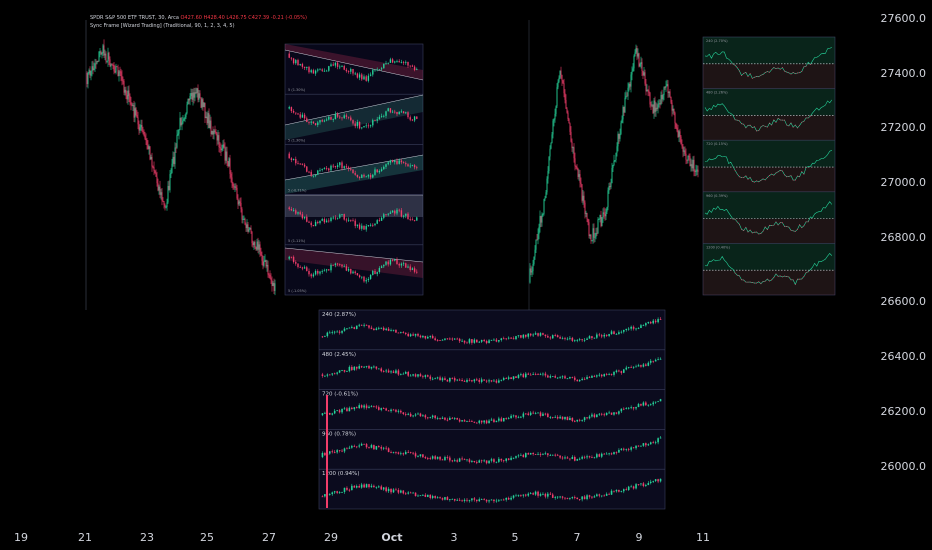 The height and width of the screenshot is (550, 932). I want to click on time-tick: 19, so click(21, 537).